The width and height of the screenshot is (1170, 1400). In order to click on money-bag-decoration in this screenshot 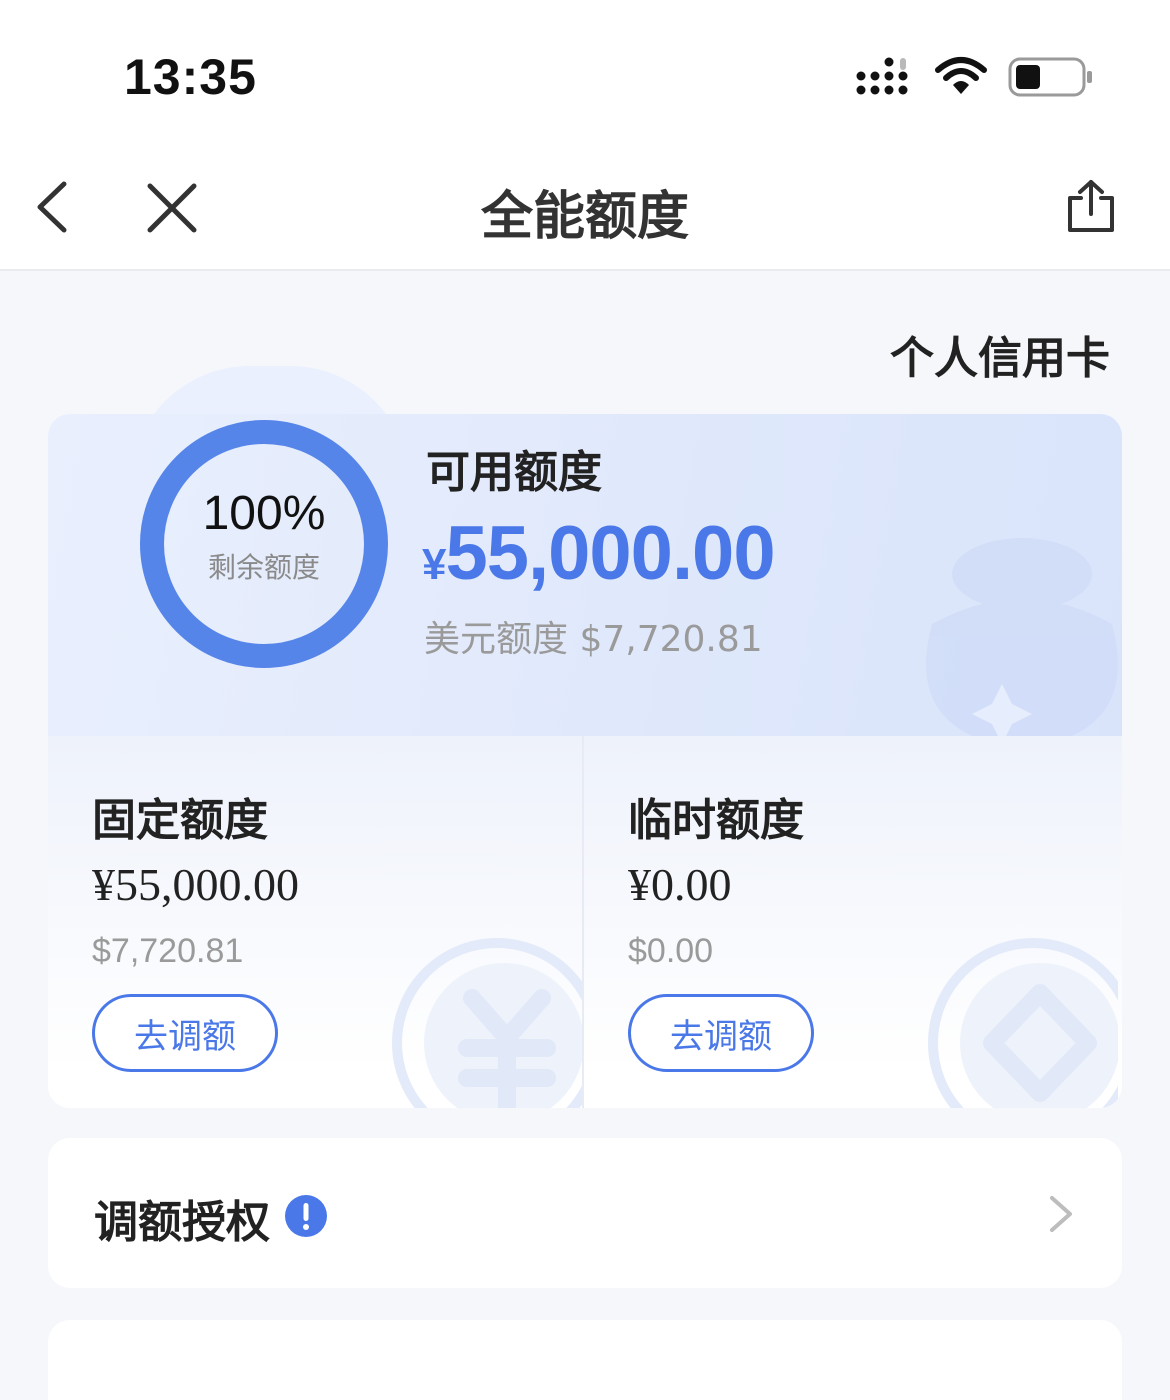, I will do `click(1022, 641)`.